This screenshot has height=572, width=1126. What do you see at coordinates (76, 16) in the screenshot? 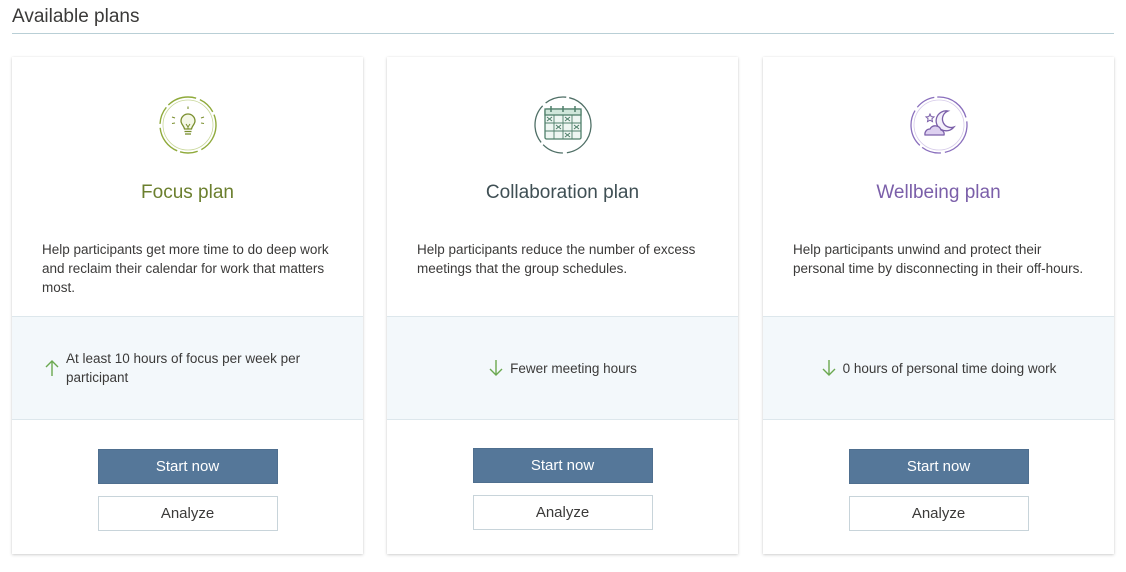
I see `page-title: Available plans` at bounding box center [76, 16].